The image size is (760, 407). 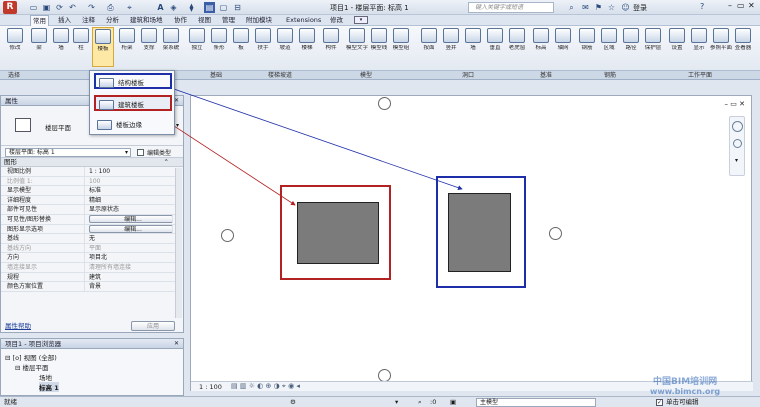 I want to click on property-row-orientation: 方向 项目北, so click(x=88, y=258).